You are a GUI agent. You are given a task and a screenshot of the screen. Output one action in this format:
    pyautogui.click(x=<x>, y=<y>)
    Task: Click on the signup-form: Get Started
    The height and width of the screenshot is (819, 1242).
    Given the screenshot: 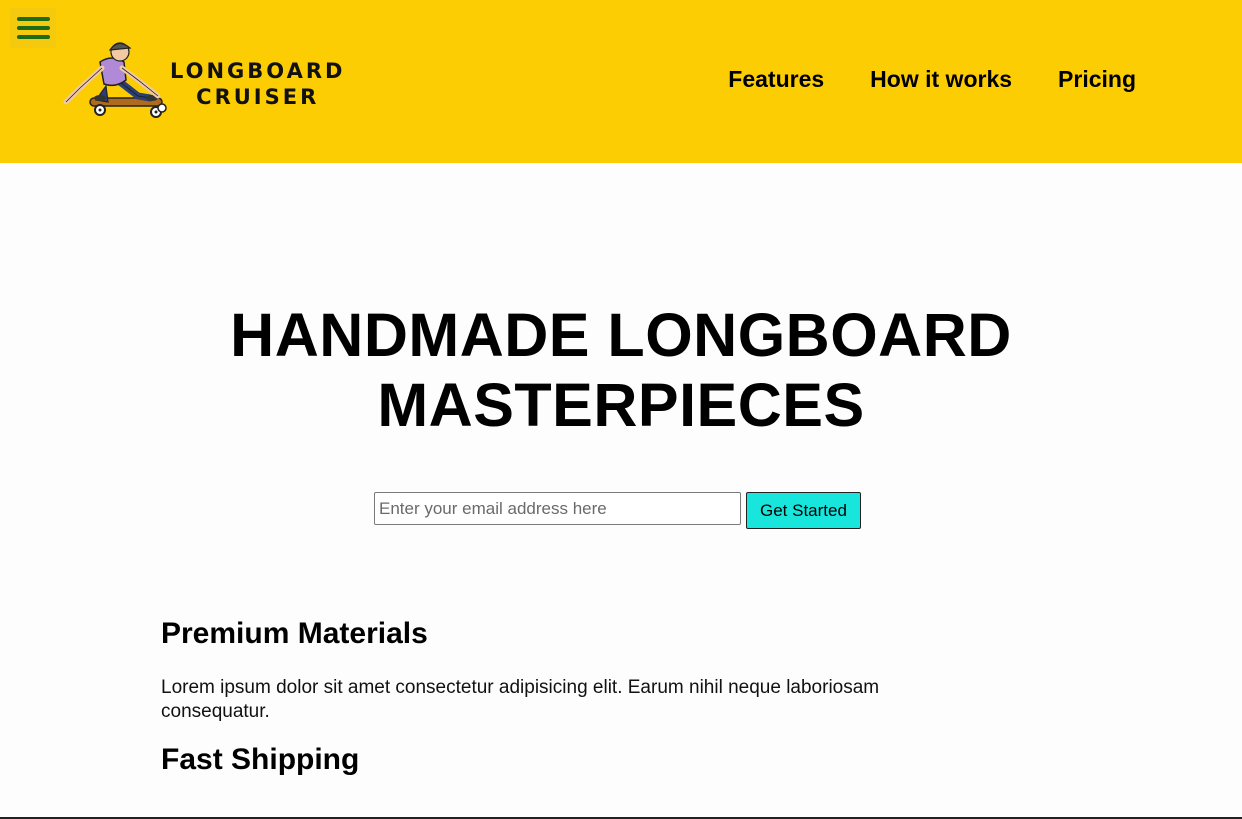 What is the action you would take?
    pyautogui.click(x=617, y=510)
    